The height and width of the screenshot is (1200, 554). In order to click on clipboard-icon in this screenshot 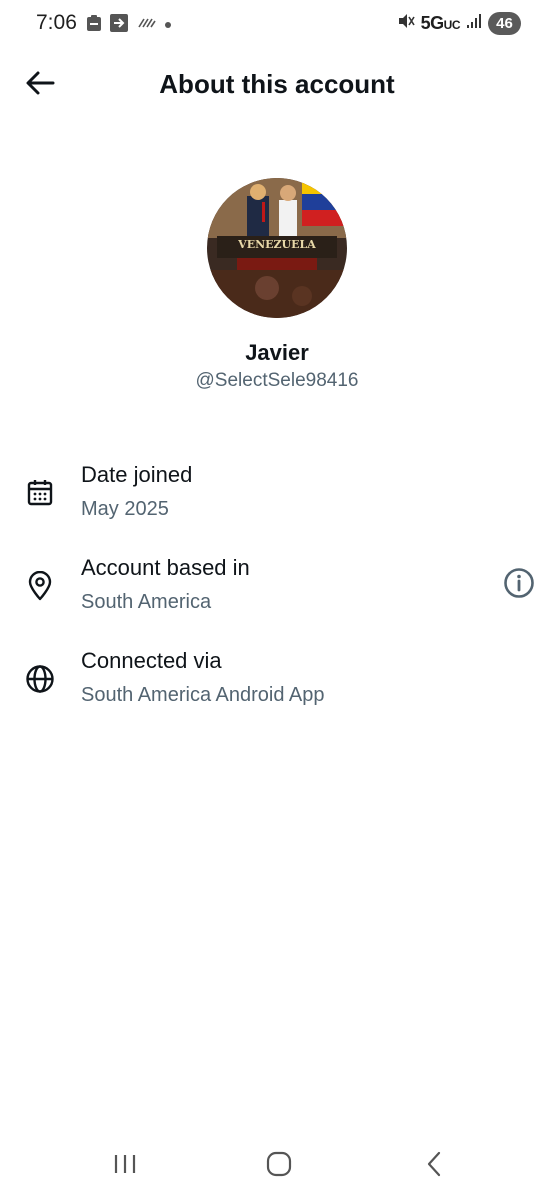, I will do `click(94, 25)`.